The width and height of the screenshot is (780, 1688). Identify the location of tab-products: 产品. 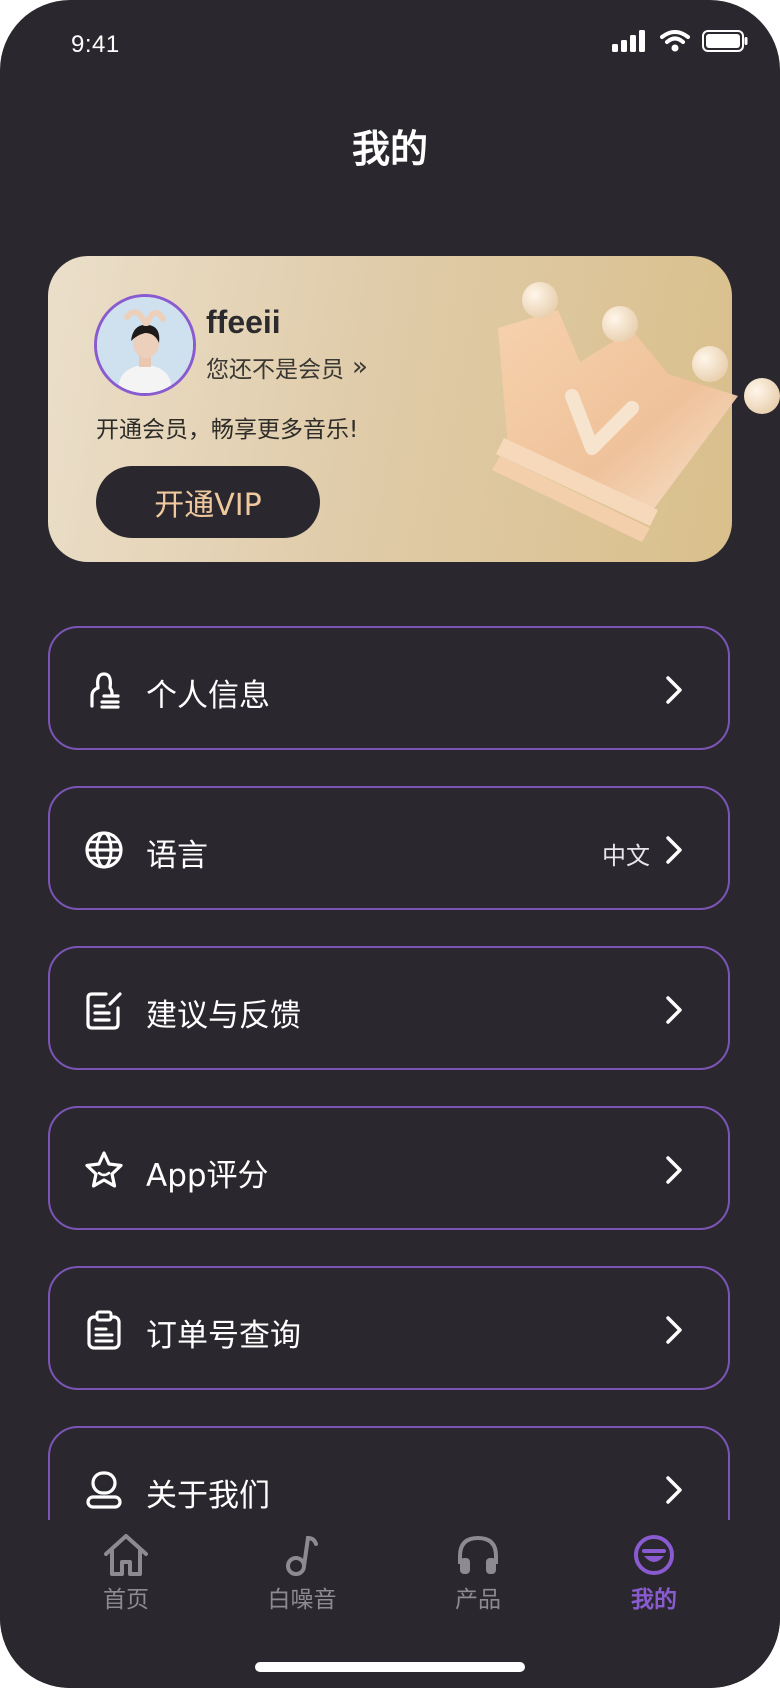
(478, 1573).